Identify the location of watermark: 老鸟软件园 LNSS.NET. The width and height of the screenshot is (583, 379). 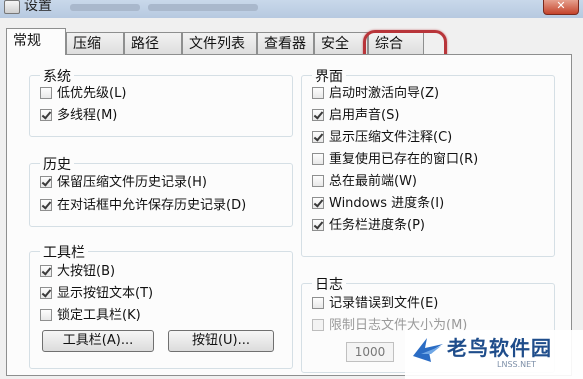
(494, 354).